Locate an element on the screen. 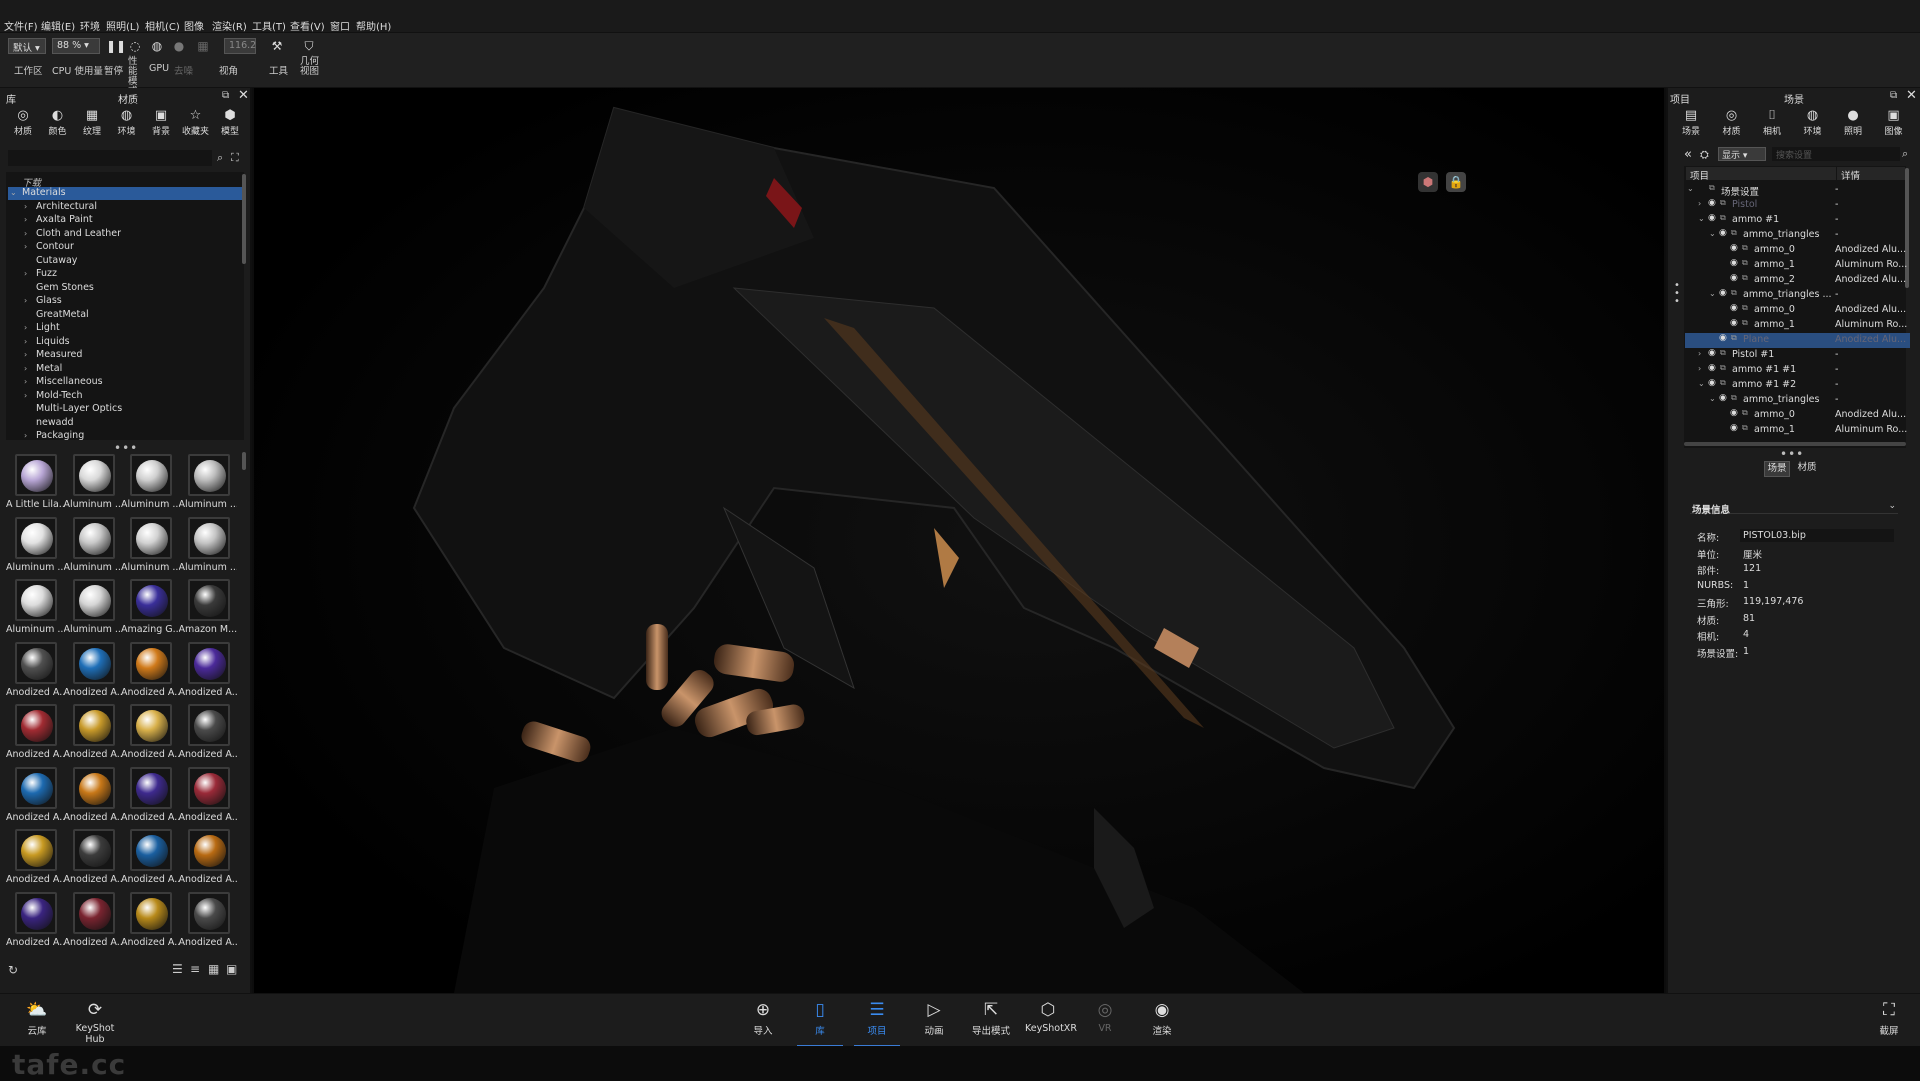 This screenshot has height=1081, width=1920. close-icon: ✕ is located at coordinates (243, 95).